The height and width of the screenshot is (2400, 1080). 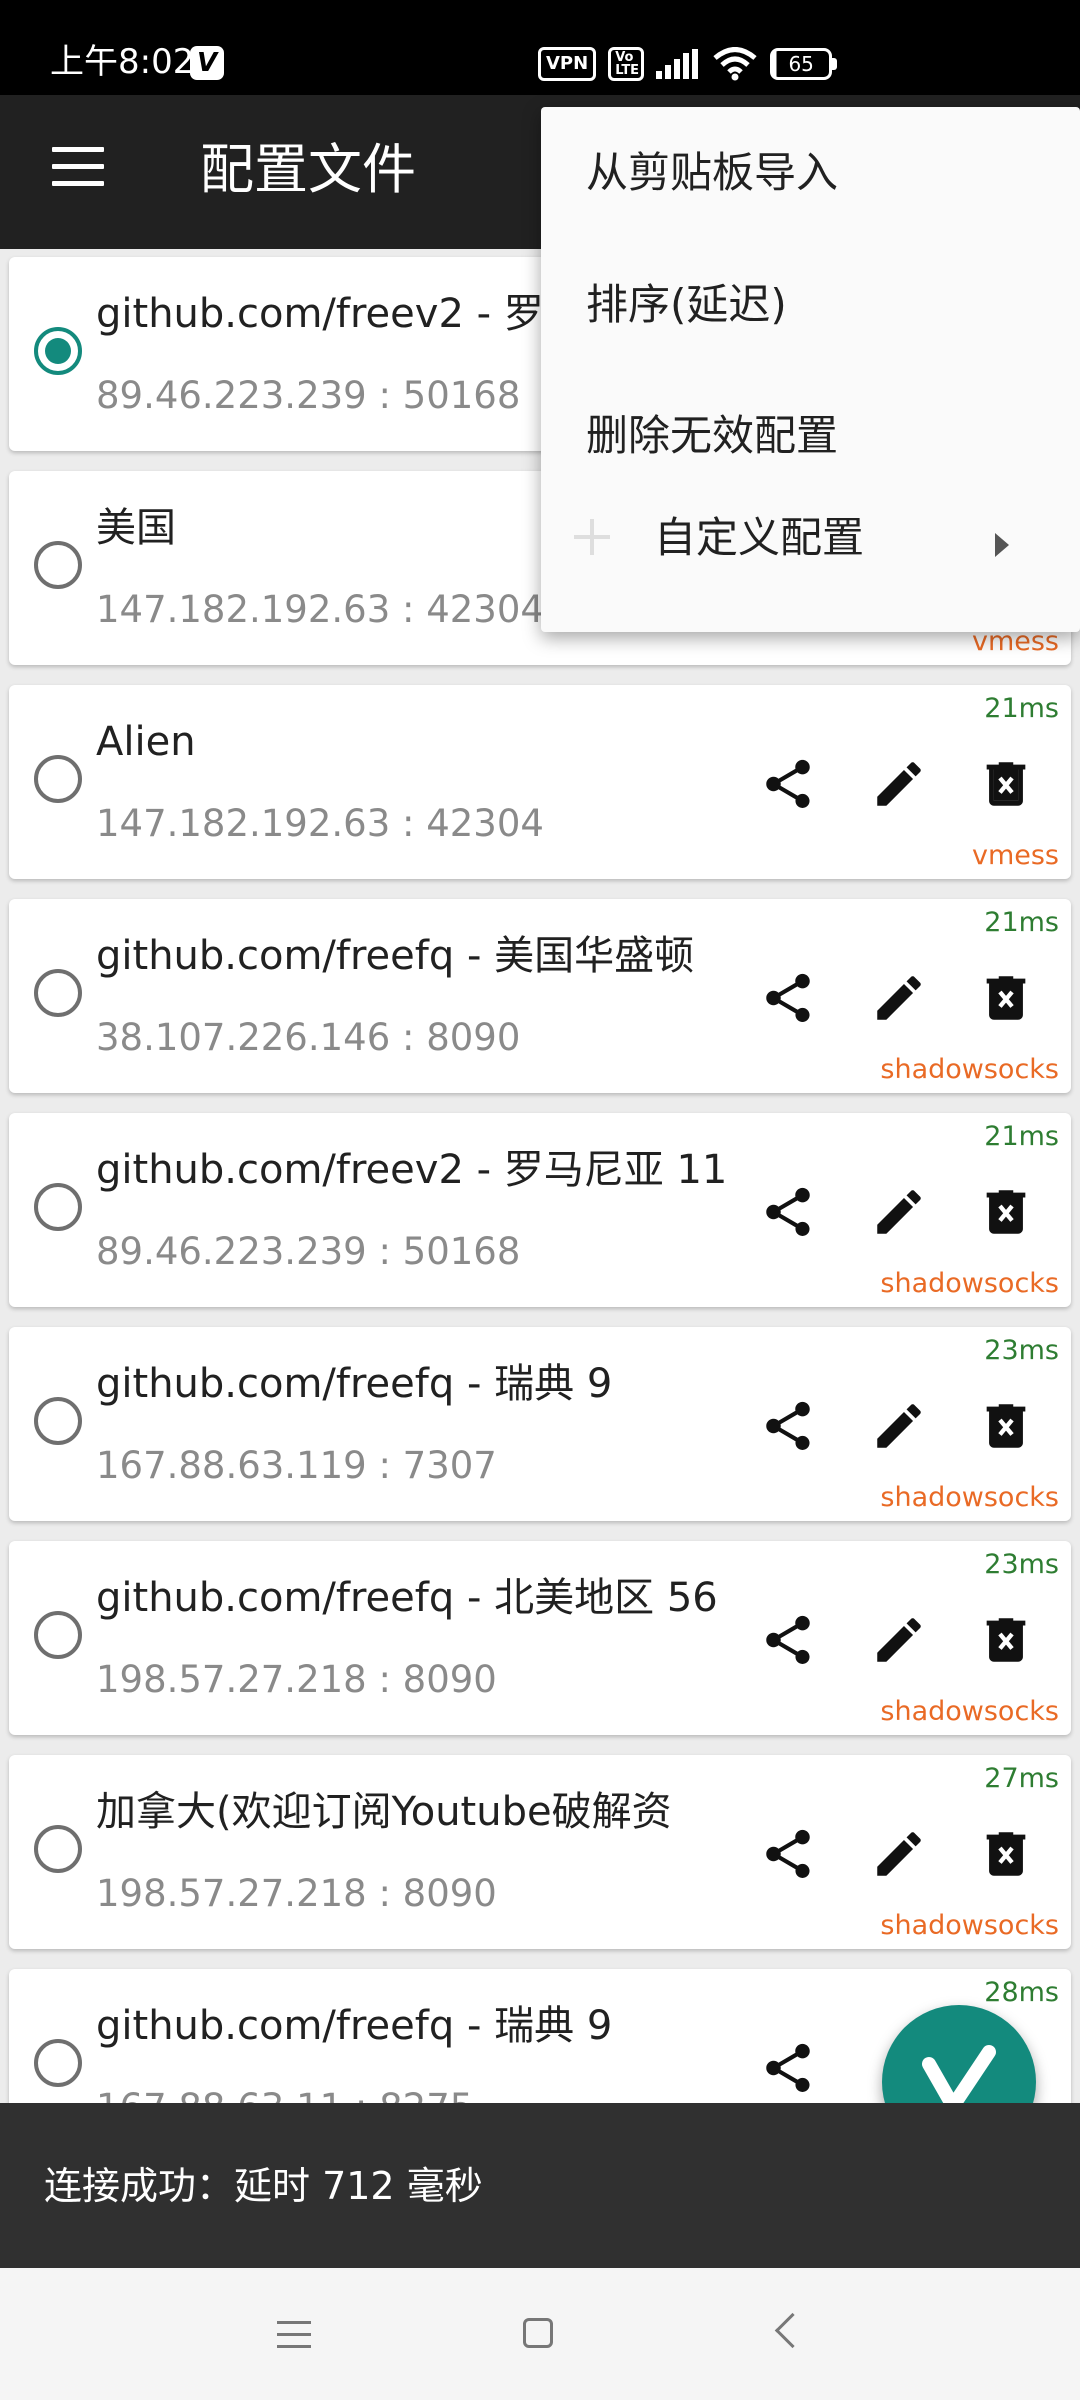 I want to click on overflow-menu: 从剪贴板导入 排序(延迟) 删除无效配置 自定义配置, so click(x=810, y=369).